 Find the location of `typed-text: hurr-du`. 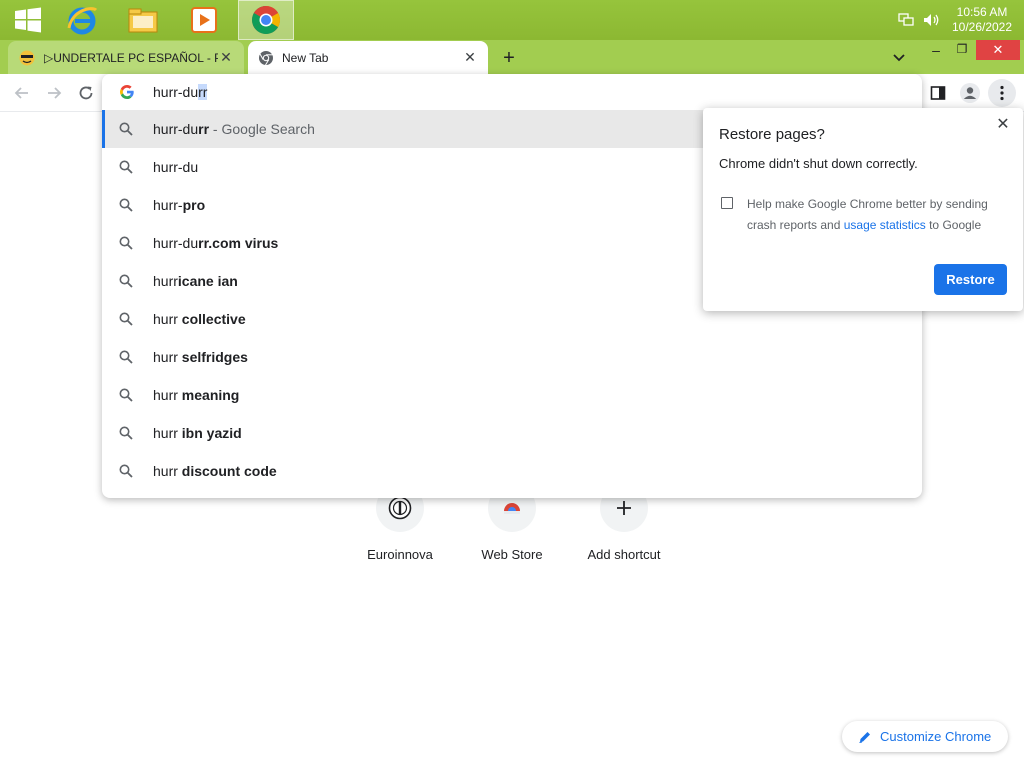

typed-text: hurr-du is located at coordinates (176, 92).